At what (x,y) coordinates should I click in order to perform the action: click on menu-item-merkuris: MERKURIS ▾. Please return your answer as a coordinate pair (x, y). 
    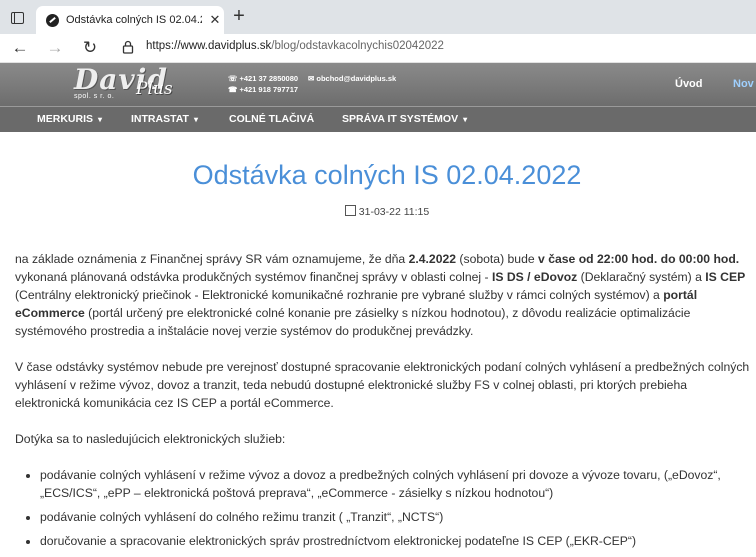
    Looking at the image, I should click on (69, 119).